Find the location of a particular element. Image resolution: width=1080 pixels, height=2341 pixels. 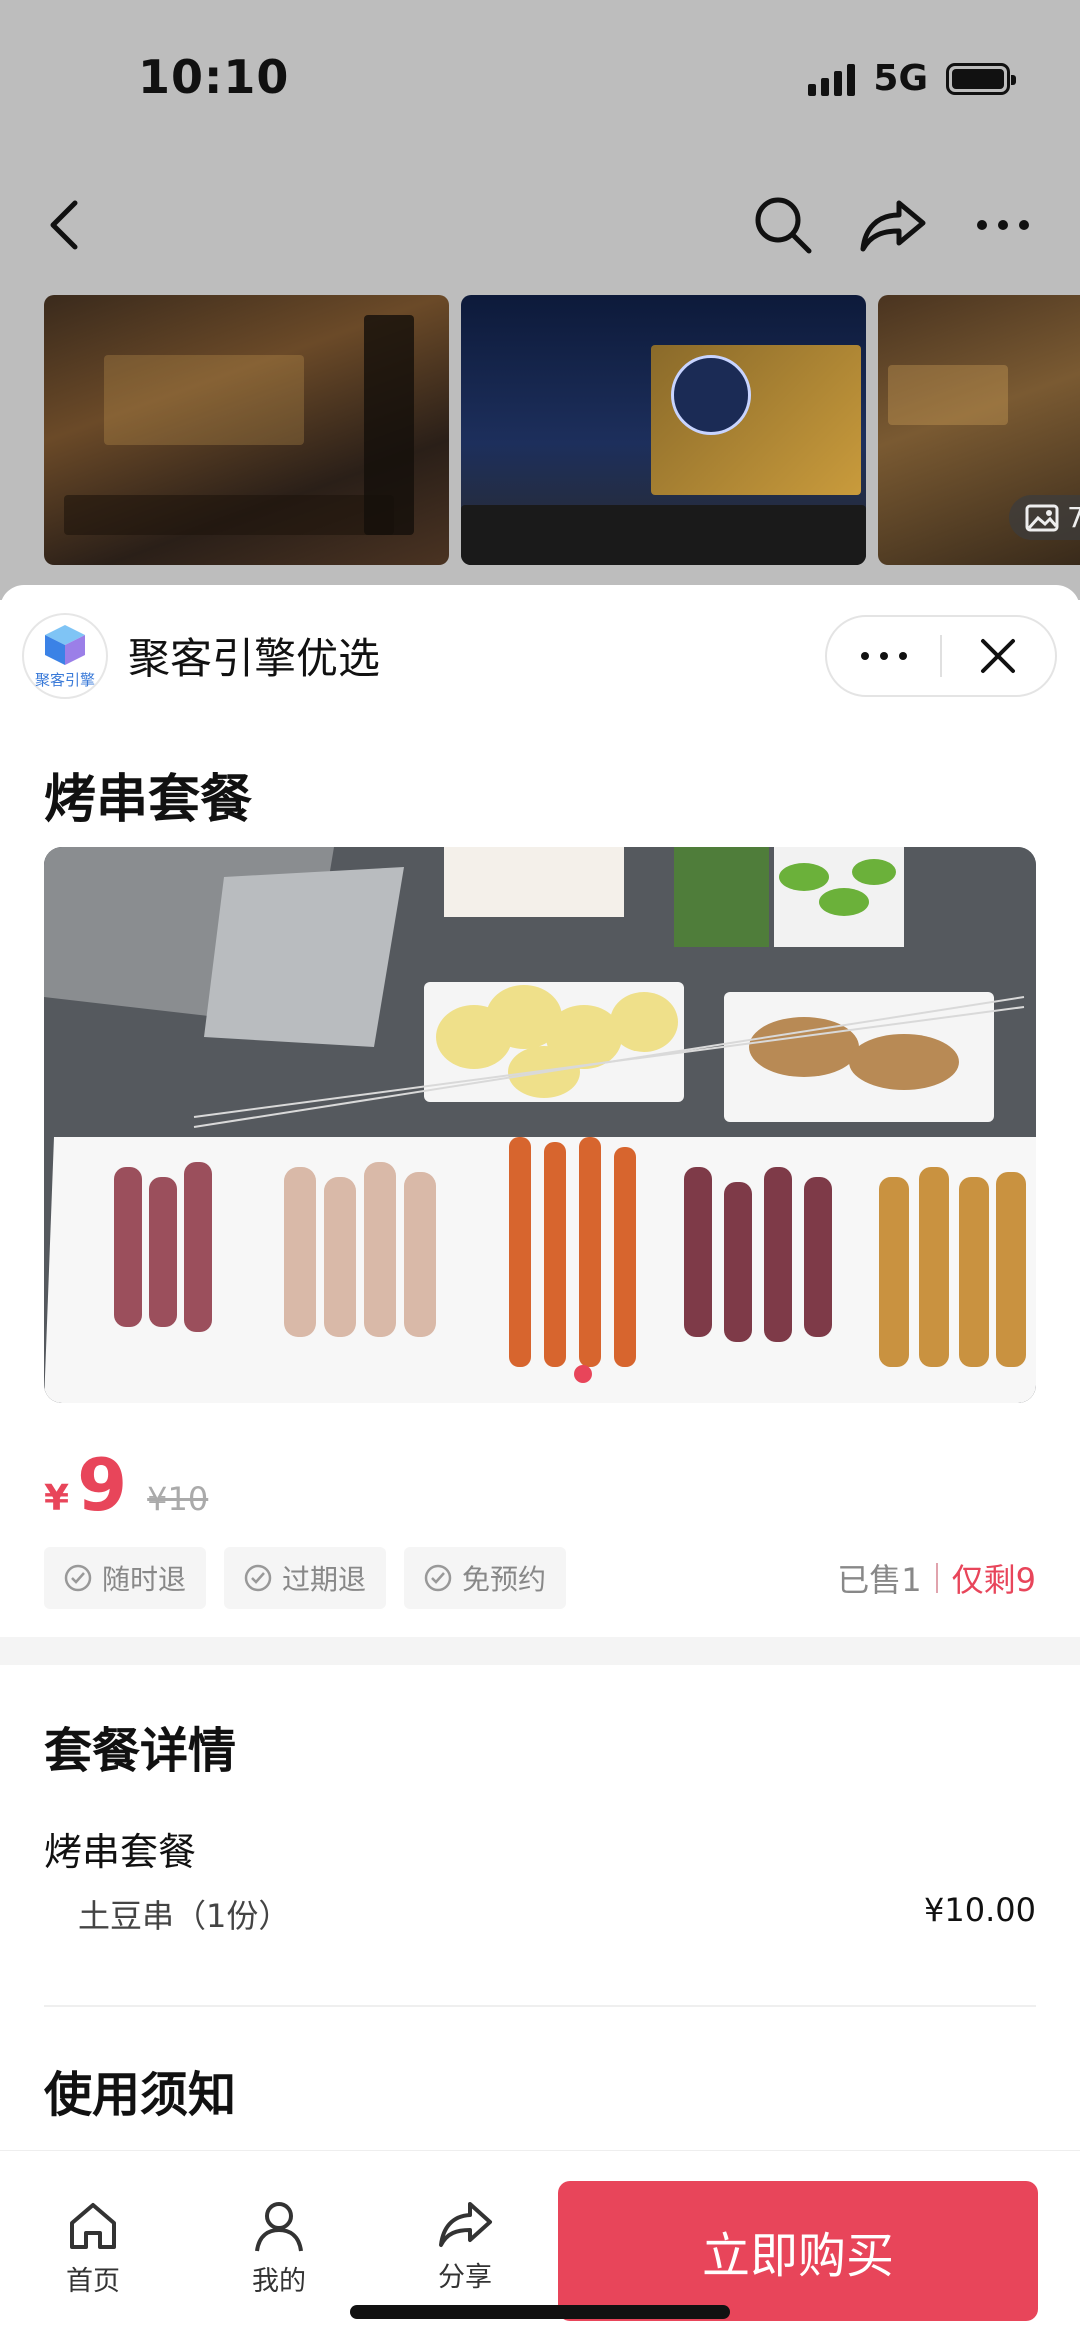

signal-icon is located at coordinates (832, 79).